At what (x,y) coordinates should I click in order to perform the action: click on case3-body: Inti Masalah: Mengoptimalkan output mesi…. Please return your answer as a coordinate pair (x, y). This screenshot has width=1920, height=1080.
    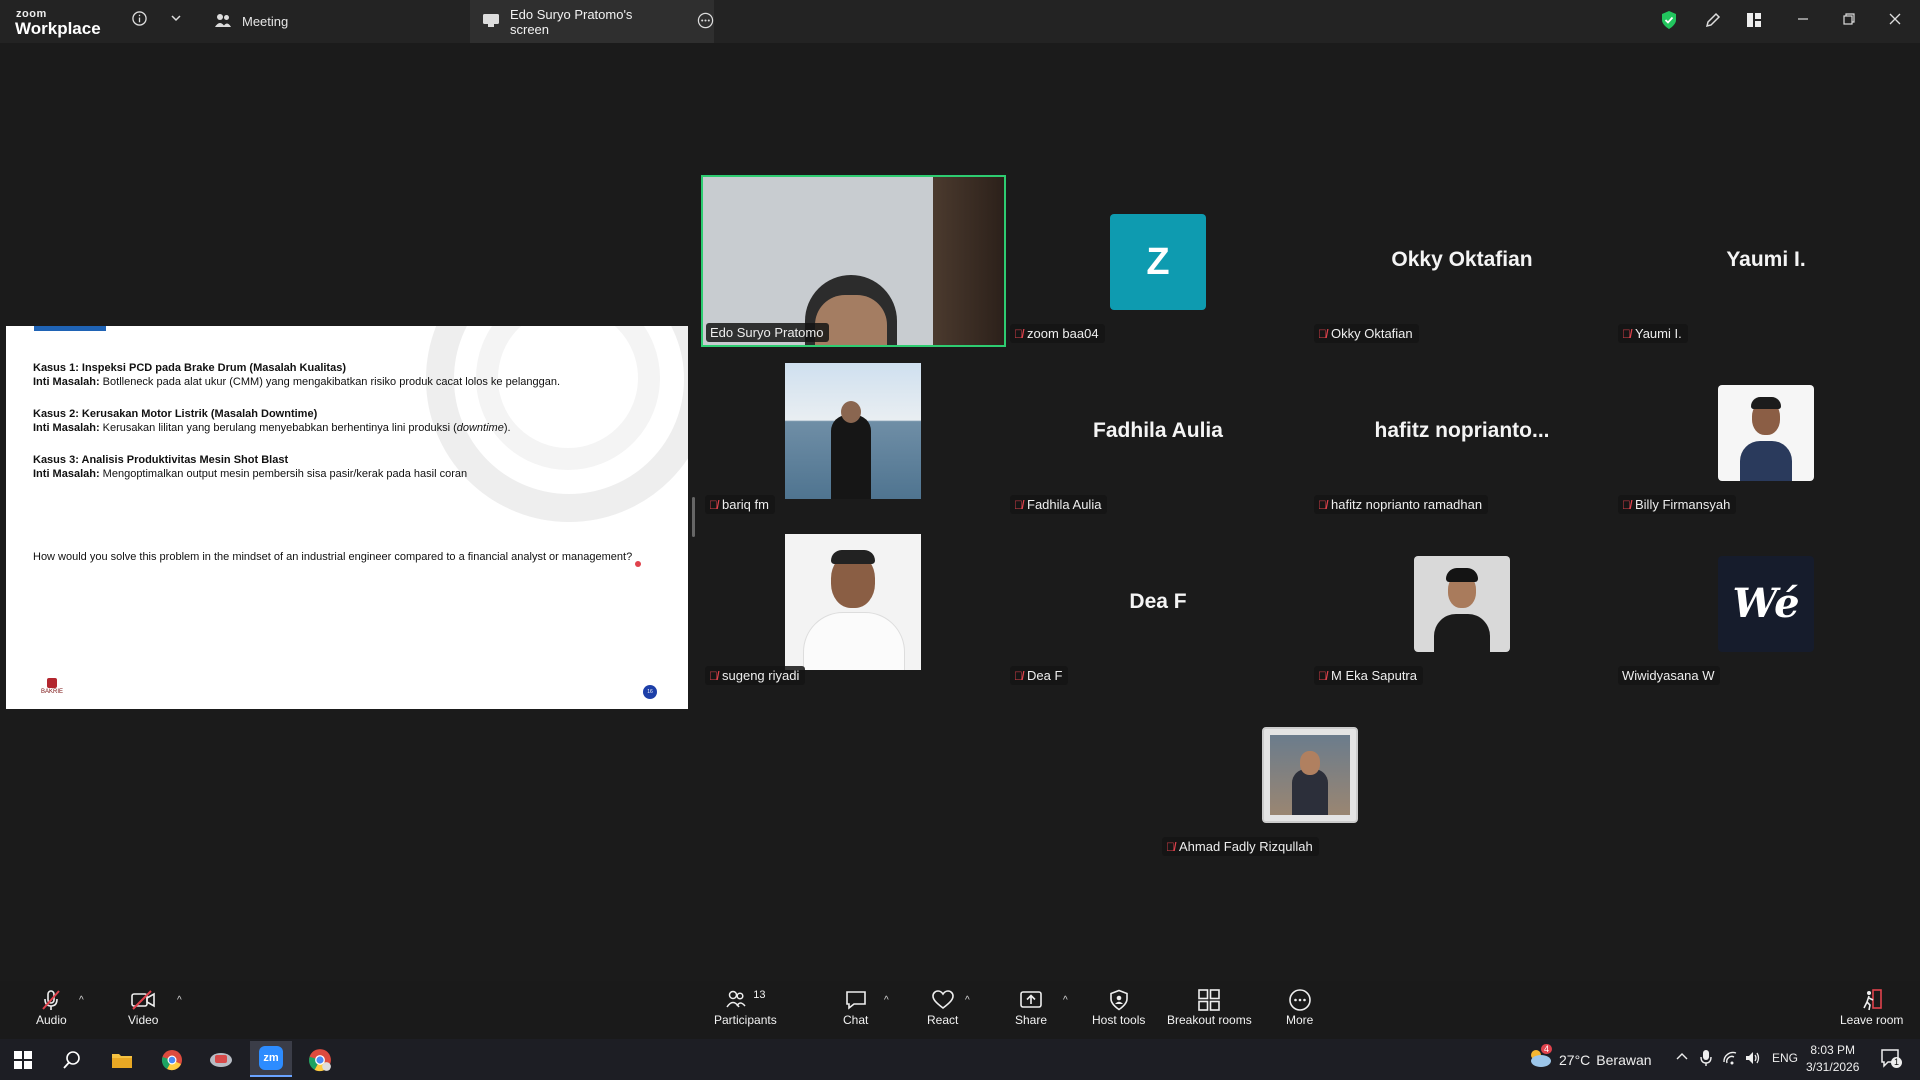
    Looking at the image, I should click on (250, 474).